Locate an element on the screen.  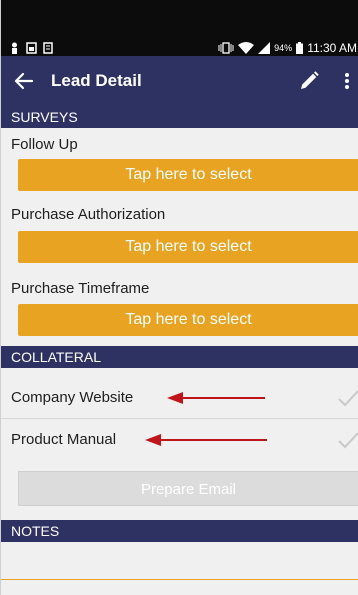
notes-header: NOTES is located at coordinates (179, 531).